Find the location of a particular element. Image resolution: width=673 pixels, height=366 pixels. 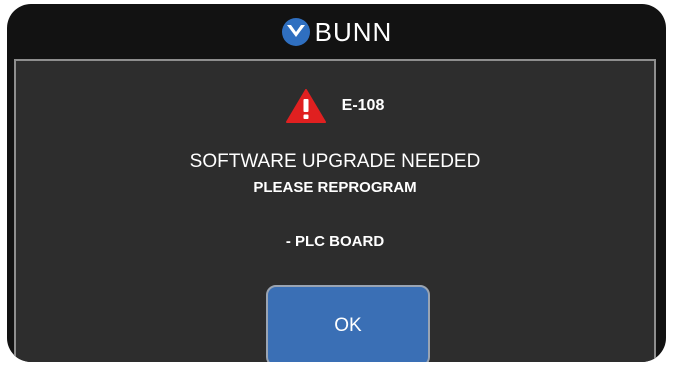

header-bar: BUNN is located at coordinates (336, 32).